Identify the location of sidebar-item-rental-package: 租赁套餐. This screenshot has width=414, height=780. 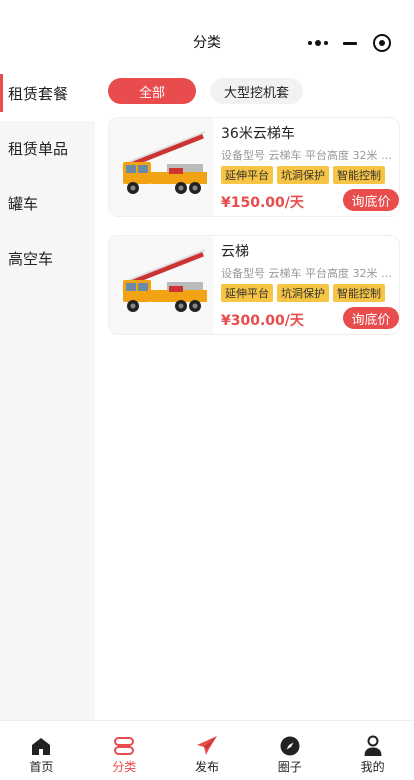
(47, 93).